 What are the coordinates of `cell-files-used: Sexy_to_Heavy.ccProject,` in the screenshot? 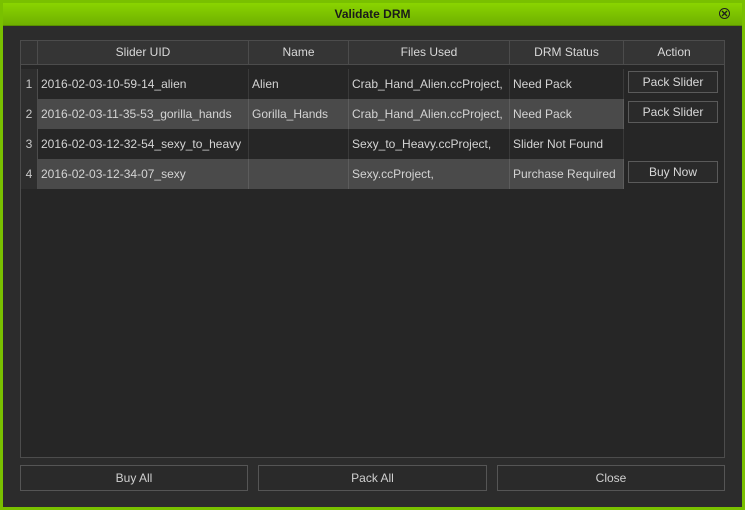 It's located at (429, 144).